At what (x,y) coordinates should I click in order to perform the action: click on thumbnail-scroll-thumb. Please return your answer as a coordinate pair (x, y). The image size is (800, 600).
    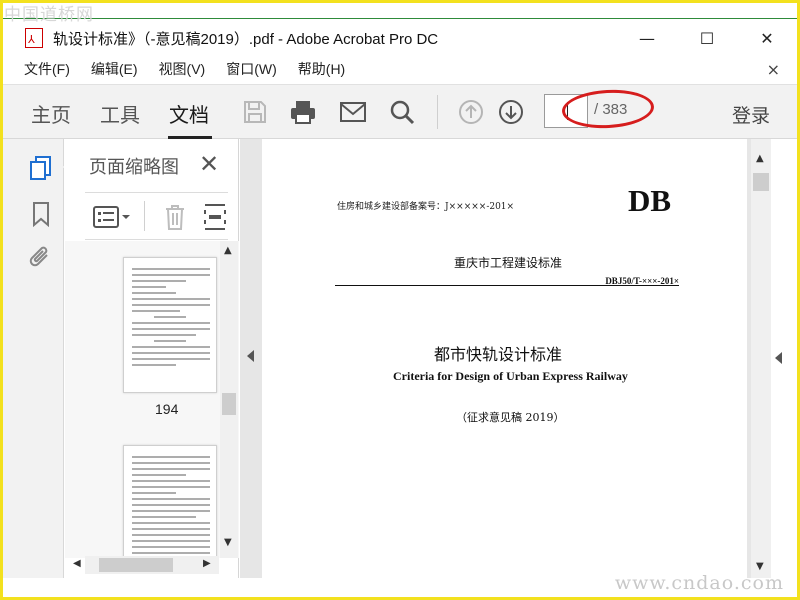
    Looking at the image, I should click on (229, 404).